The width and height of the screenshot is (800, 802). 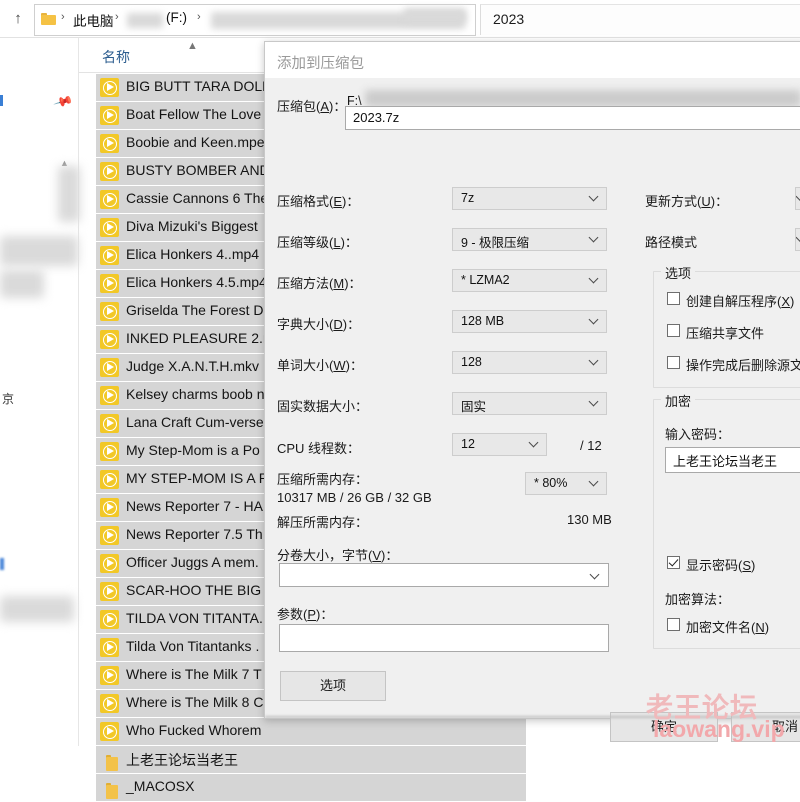 I want to click on password-input: 上老王论坛当老王, so click(x=732, y=460).